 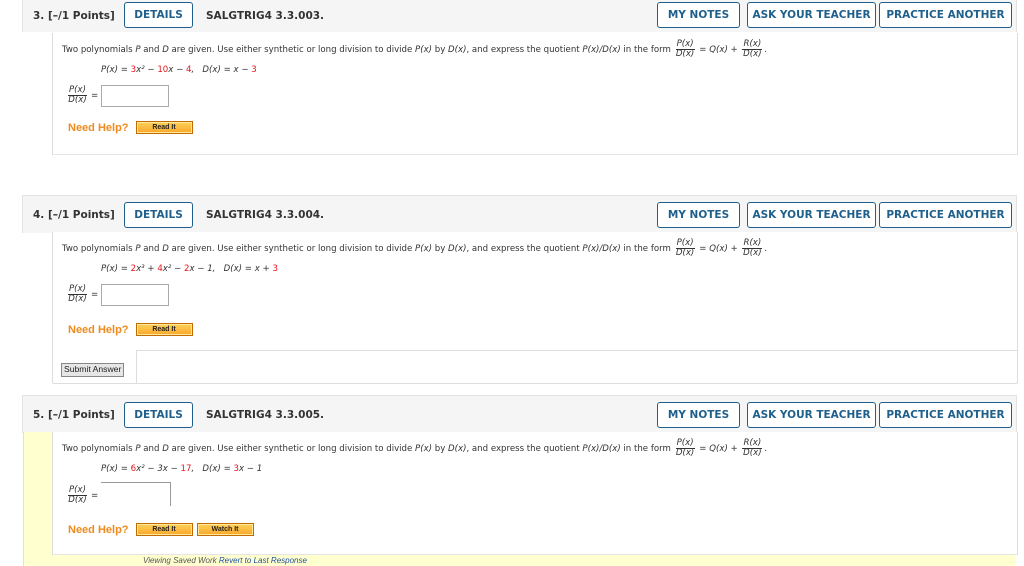 I want to click on given-polynomials: P(x) = 2x³ + 4x² − 2x − 1, D(x) = x + 3, so click(x=189, y=269).